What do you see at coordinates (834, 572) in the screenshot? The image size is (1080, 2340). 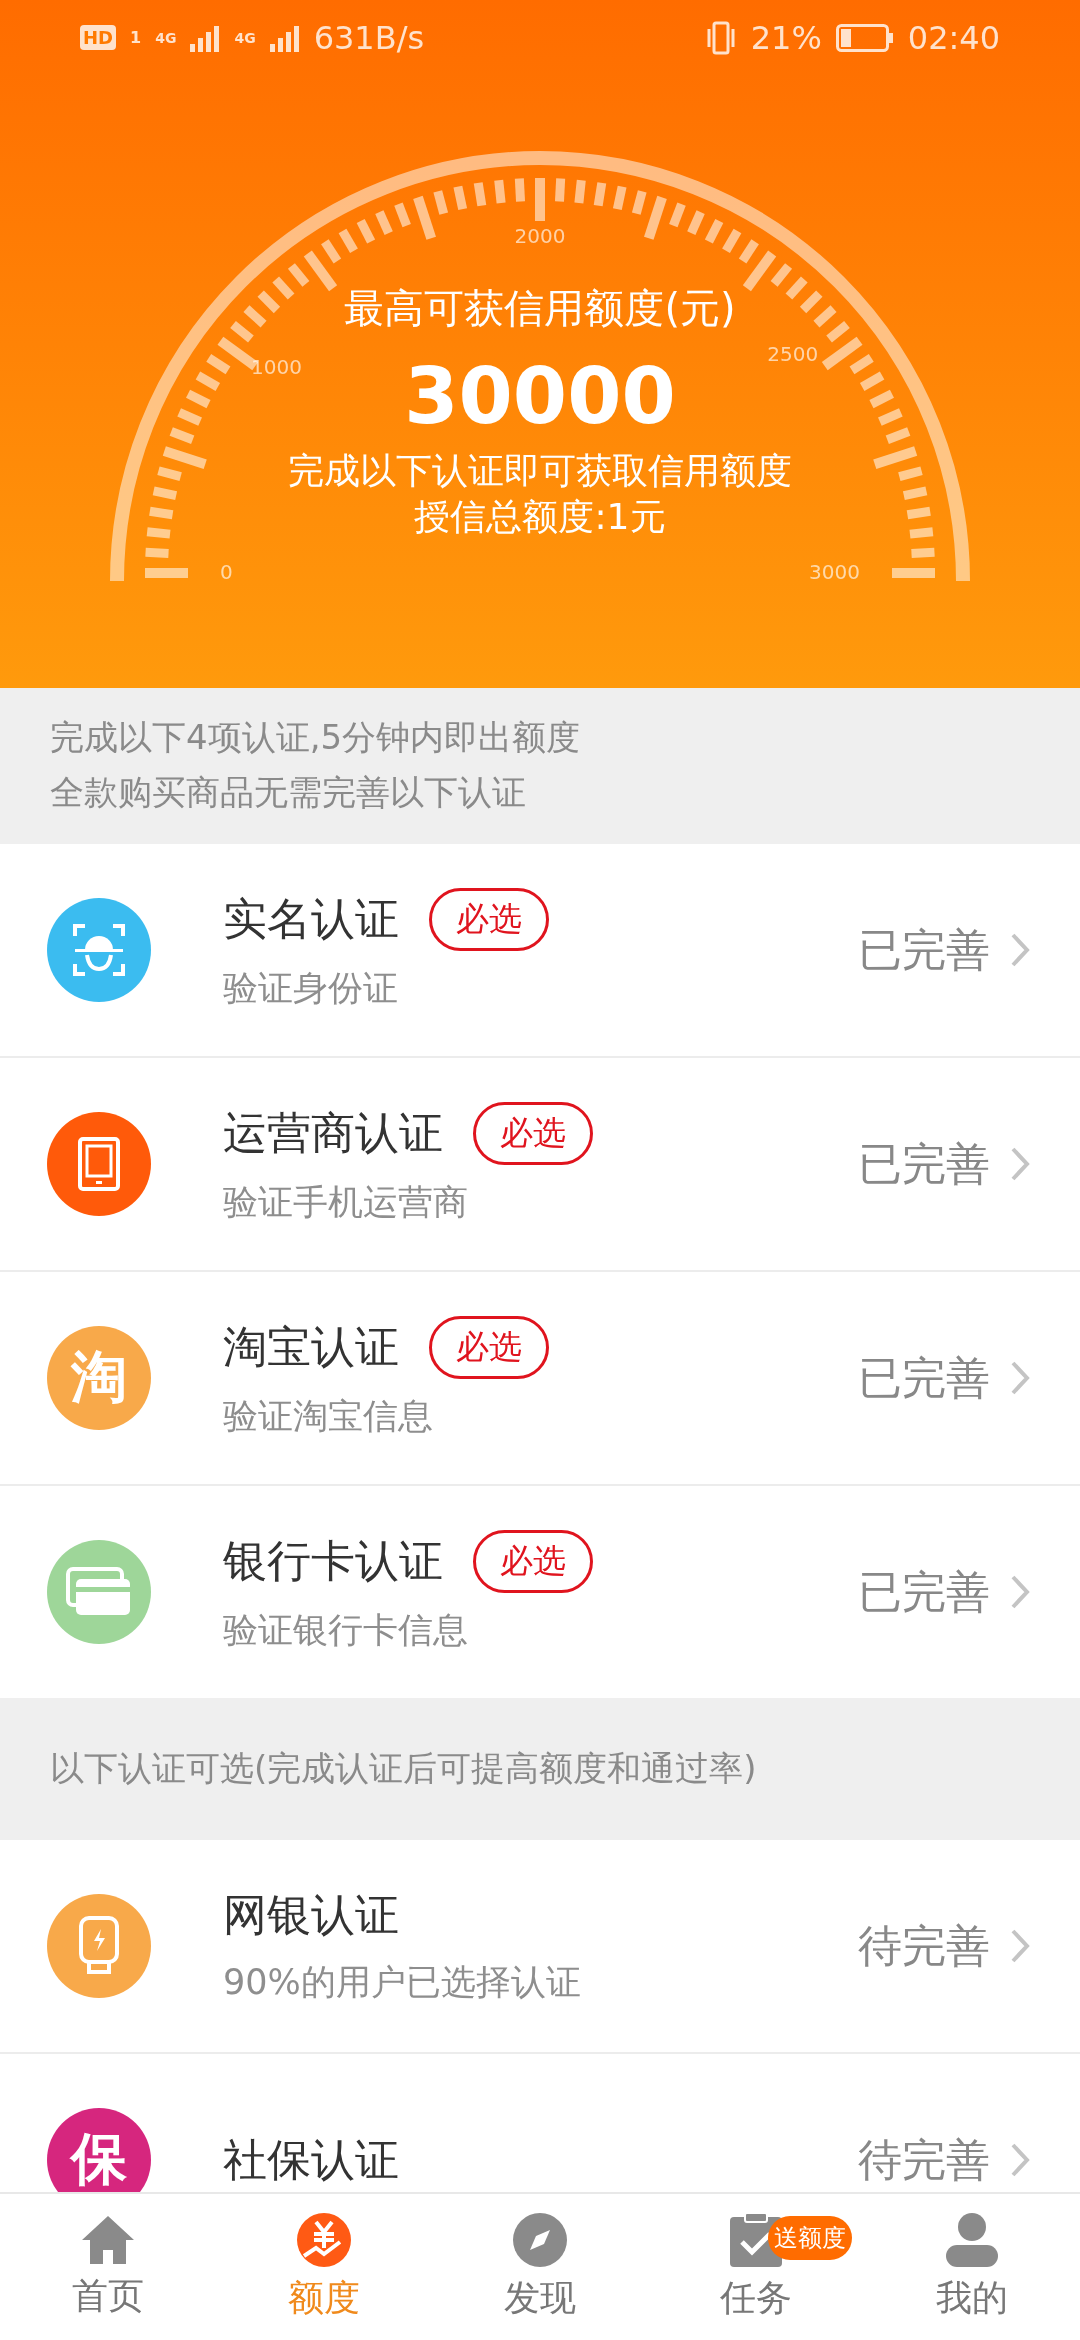 I see `gauge-scale-label: 3000` at bounding box center [834, 572].